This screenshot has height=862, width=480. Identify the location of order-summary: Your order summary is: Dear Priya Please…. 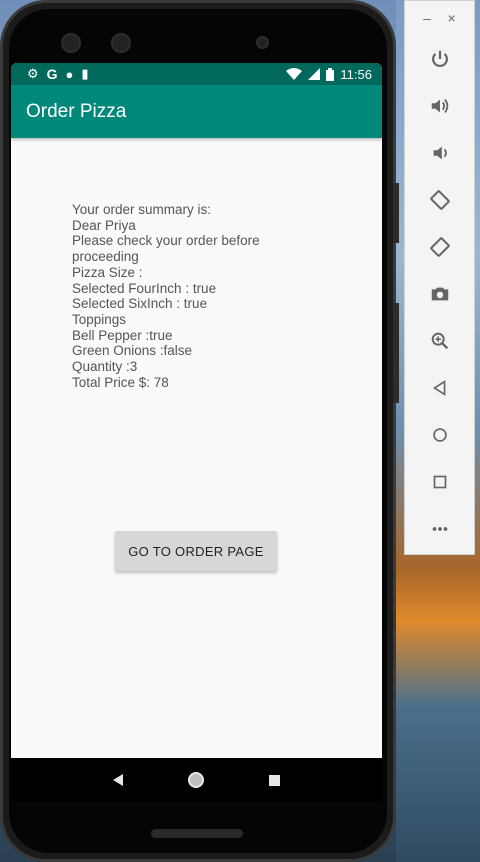
(187, 296).